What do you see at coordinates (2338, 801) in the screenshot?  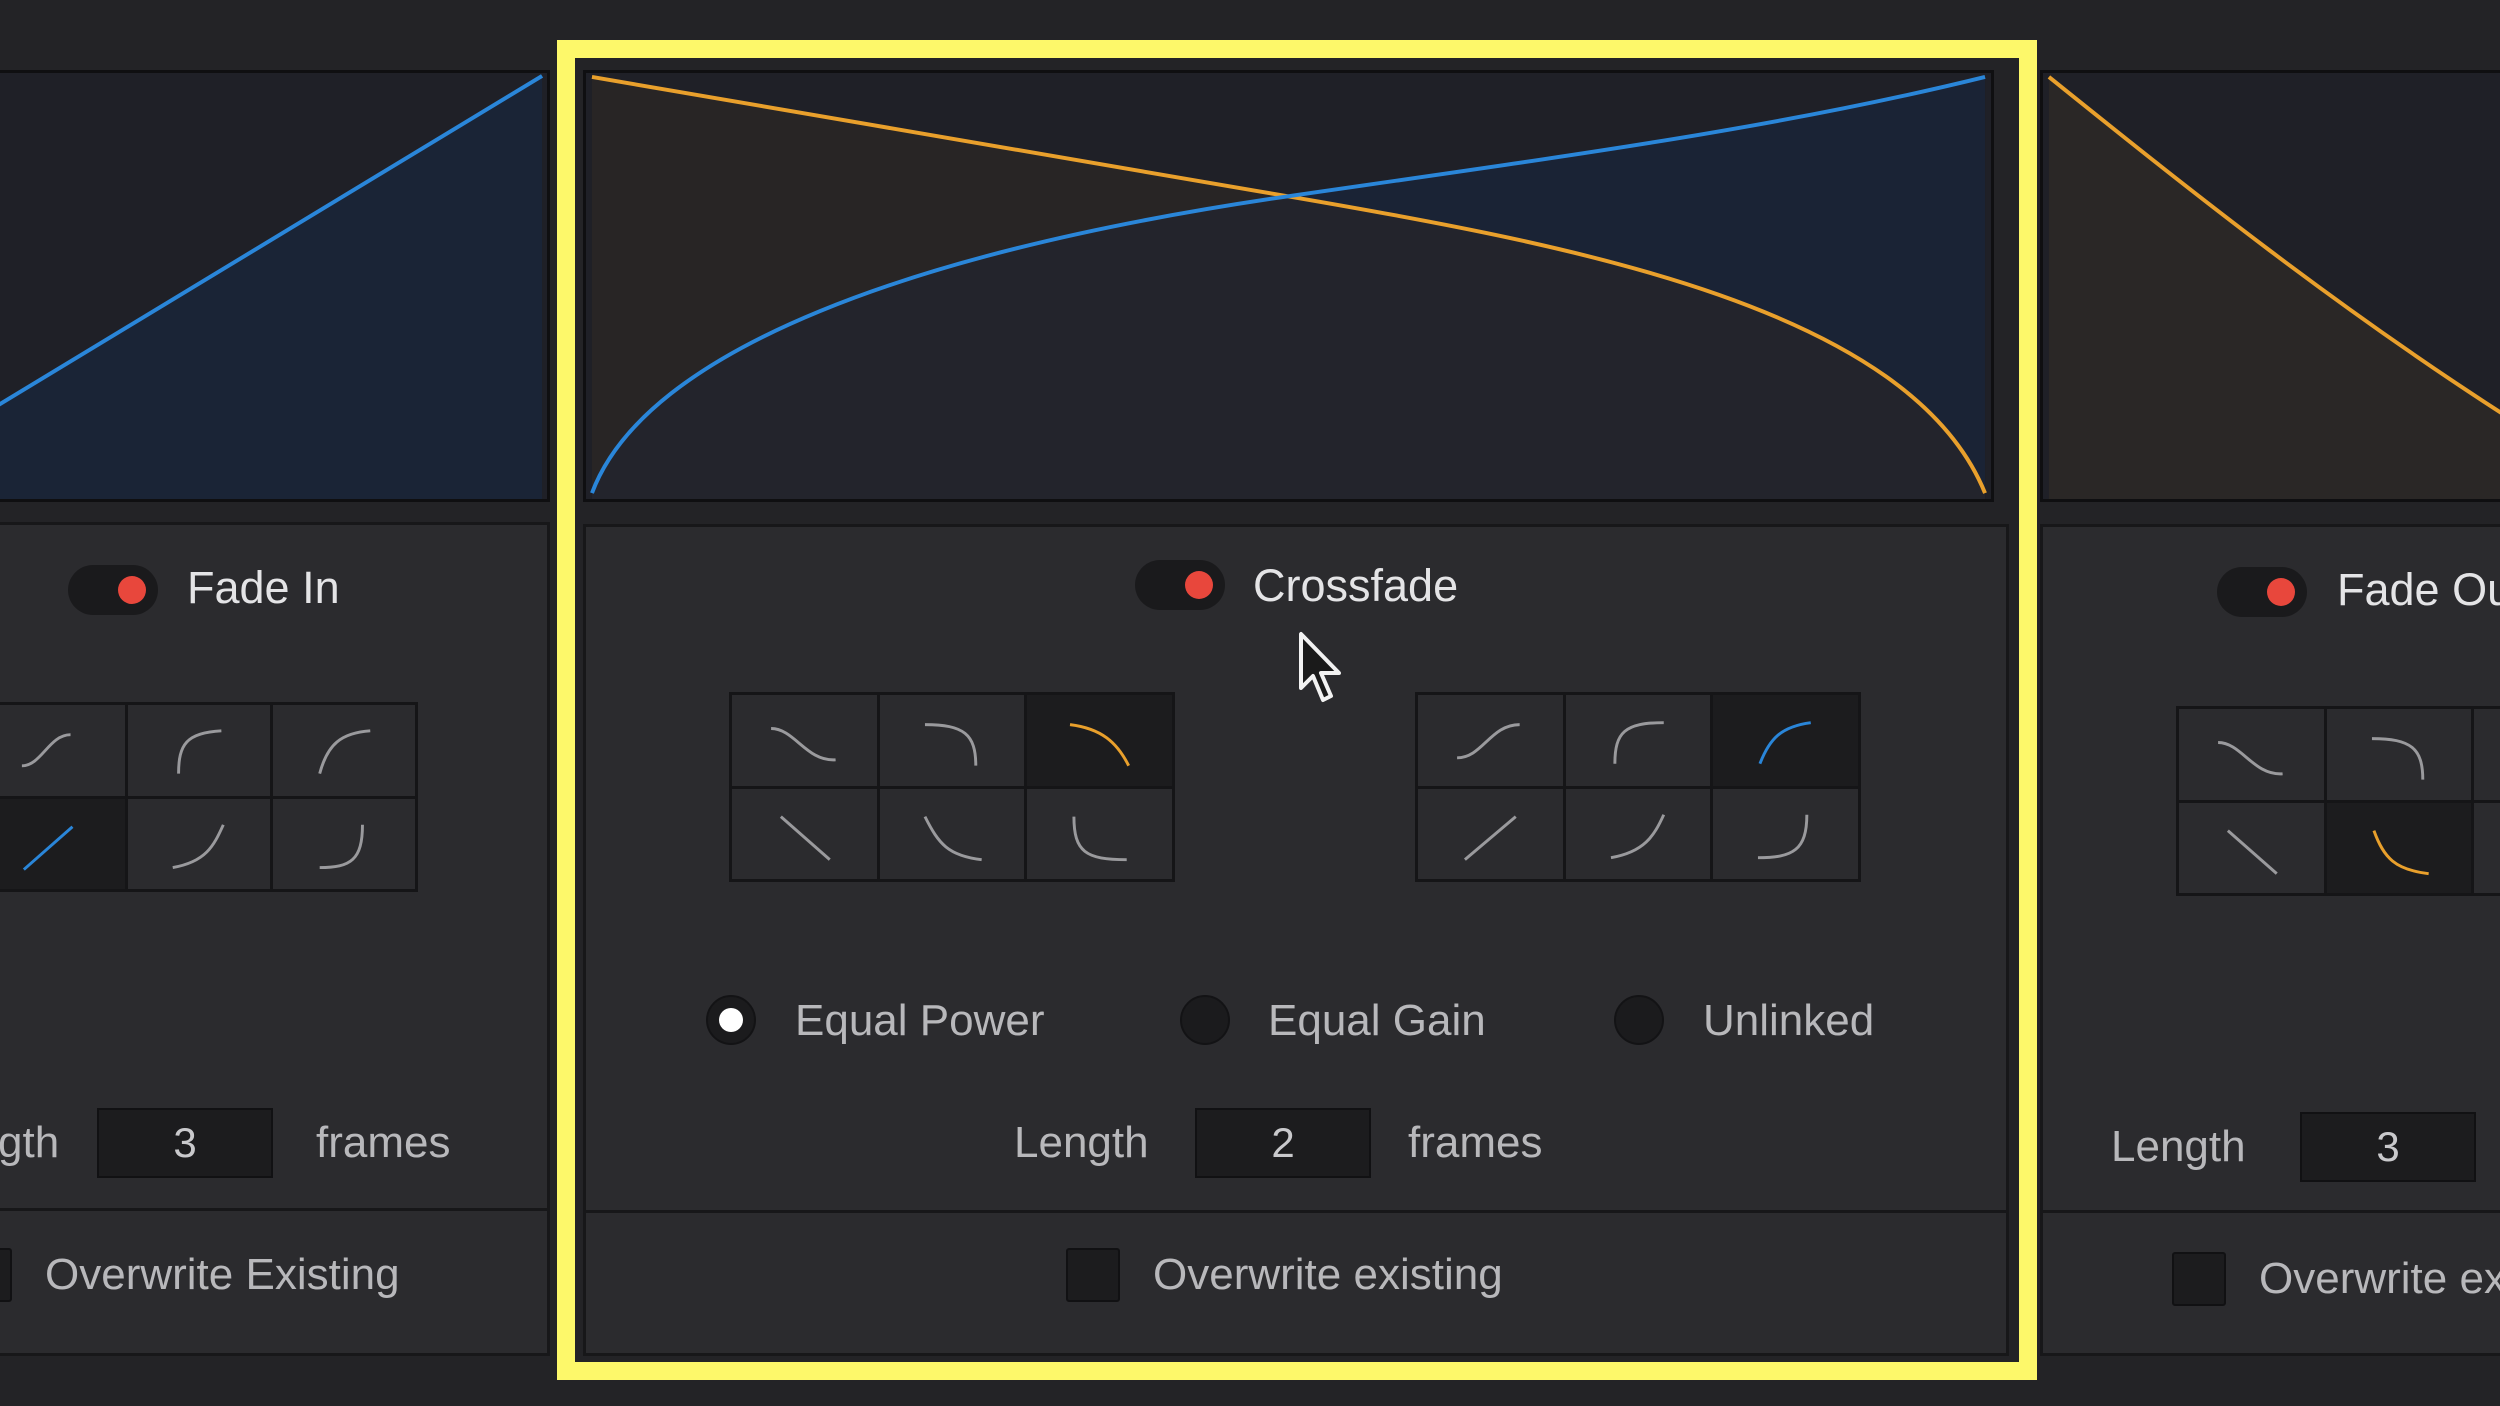 I see `fade-out-curve-grid` at bounding box center [2338, 801].